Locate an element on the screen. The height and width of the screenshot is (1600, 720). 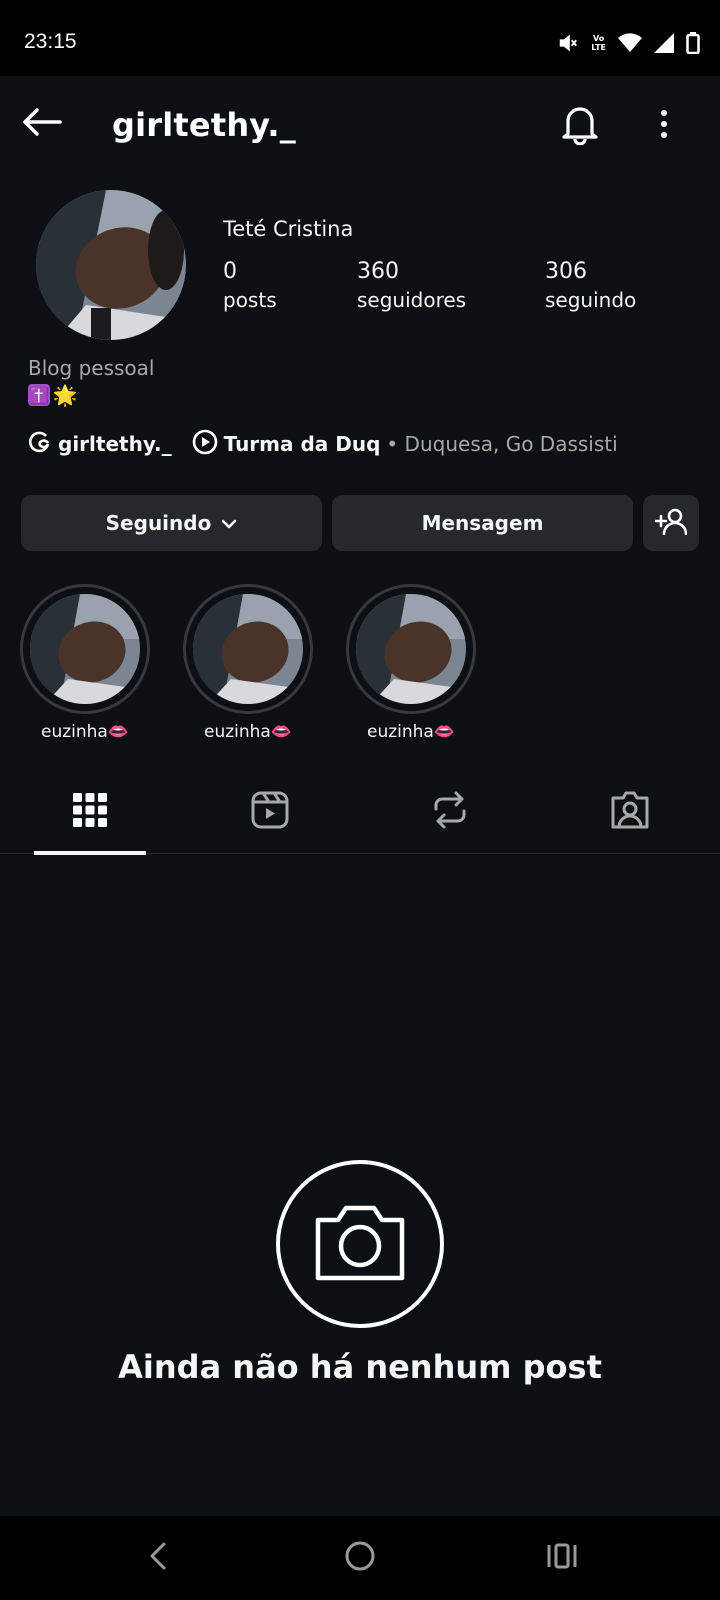
chevron-left-icon is located at coordinates (158, 1558).